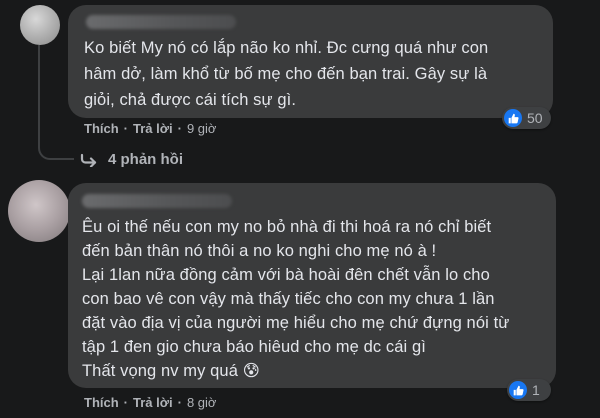 The height and width of the screenshot is (418, 600). I want to click on comment-actions: Thích · Trả lời · 8 giờ, so click(150, 402).